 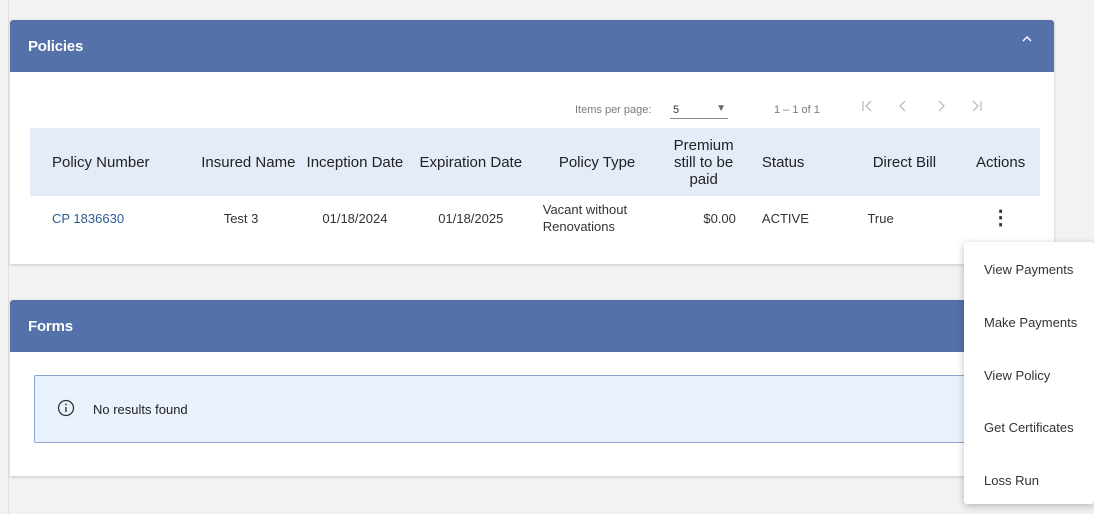 What do you see at coordinates (1011, 480) in the screenshot?
I see `menu-item-loss-run: Loss Run` at bounding box center [1011, 480].